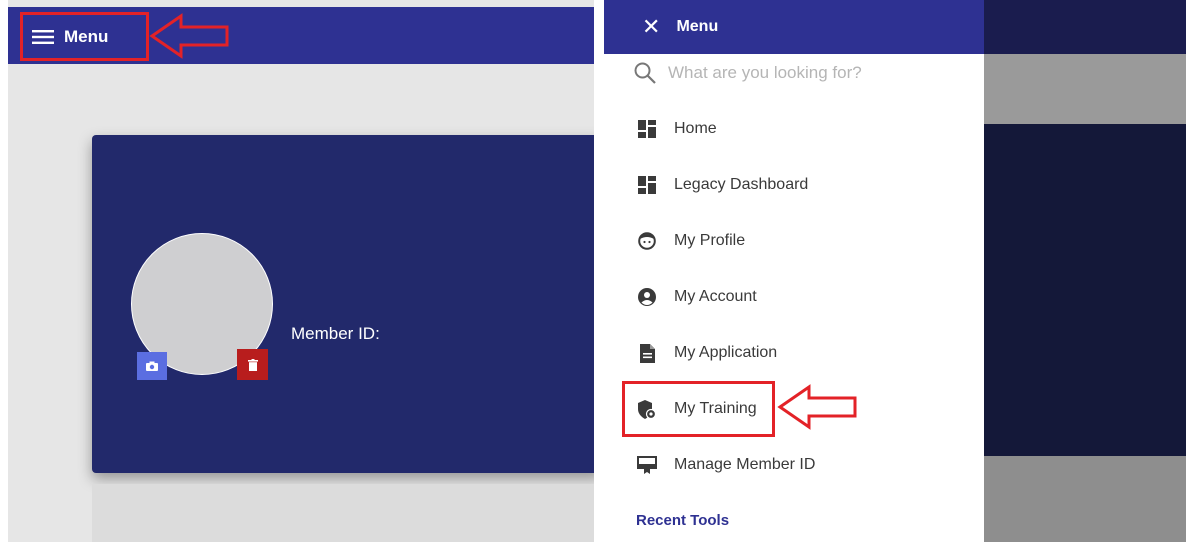 This screenshot has width=1186, height=542. Describe the element at coordinates (1085, 499) in the screenshot. I see `dimmed-backdrop-bottom` at that location.